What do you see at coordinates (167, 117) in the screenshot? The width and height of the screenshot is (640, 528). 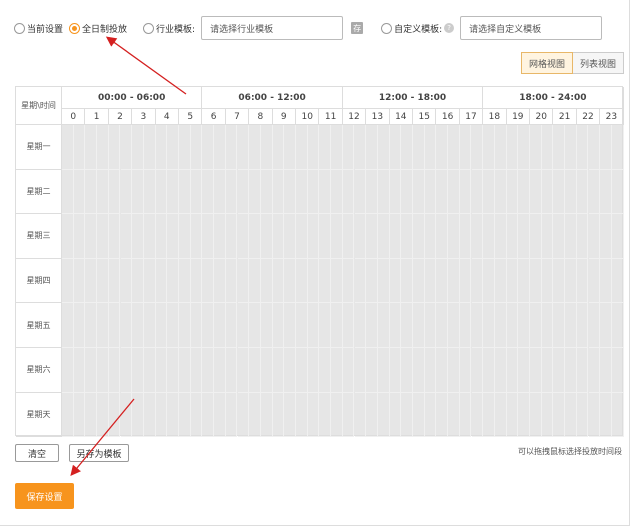 I see `hour-header: 4` at bounding box center [167, 117].